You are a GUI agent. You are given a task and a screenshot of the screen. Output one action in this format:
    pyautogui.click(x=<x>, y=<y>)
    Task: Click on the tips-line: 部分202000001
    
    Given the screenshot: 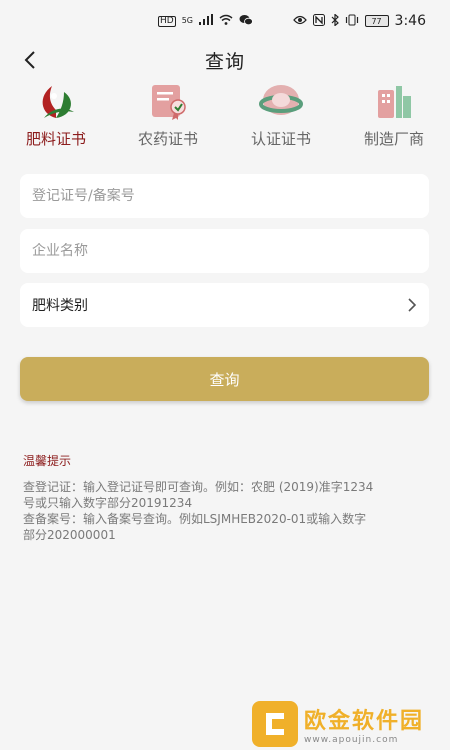 What is the action you would take?
    pyautogui.click(x=69, y=535)
    